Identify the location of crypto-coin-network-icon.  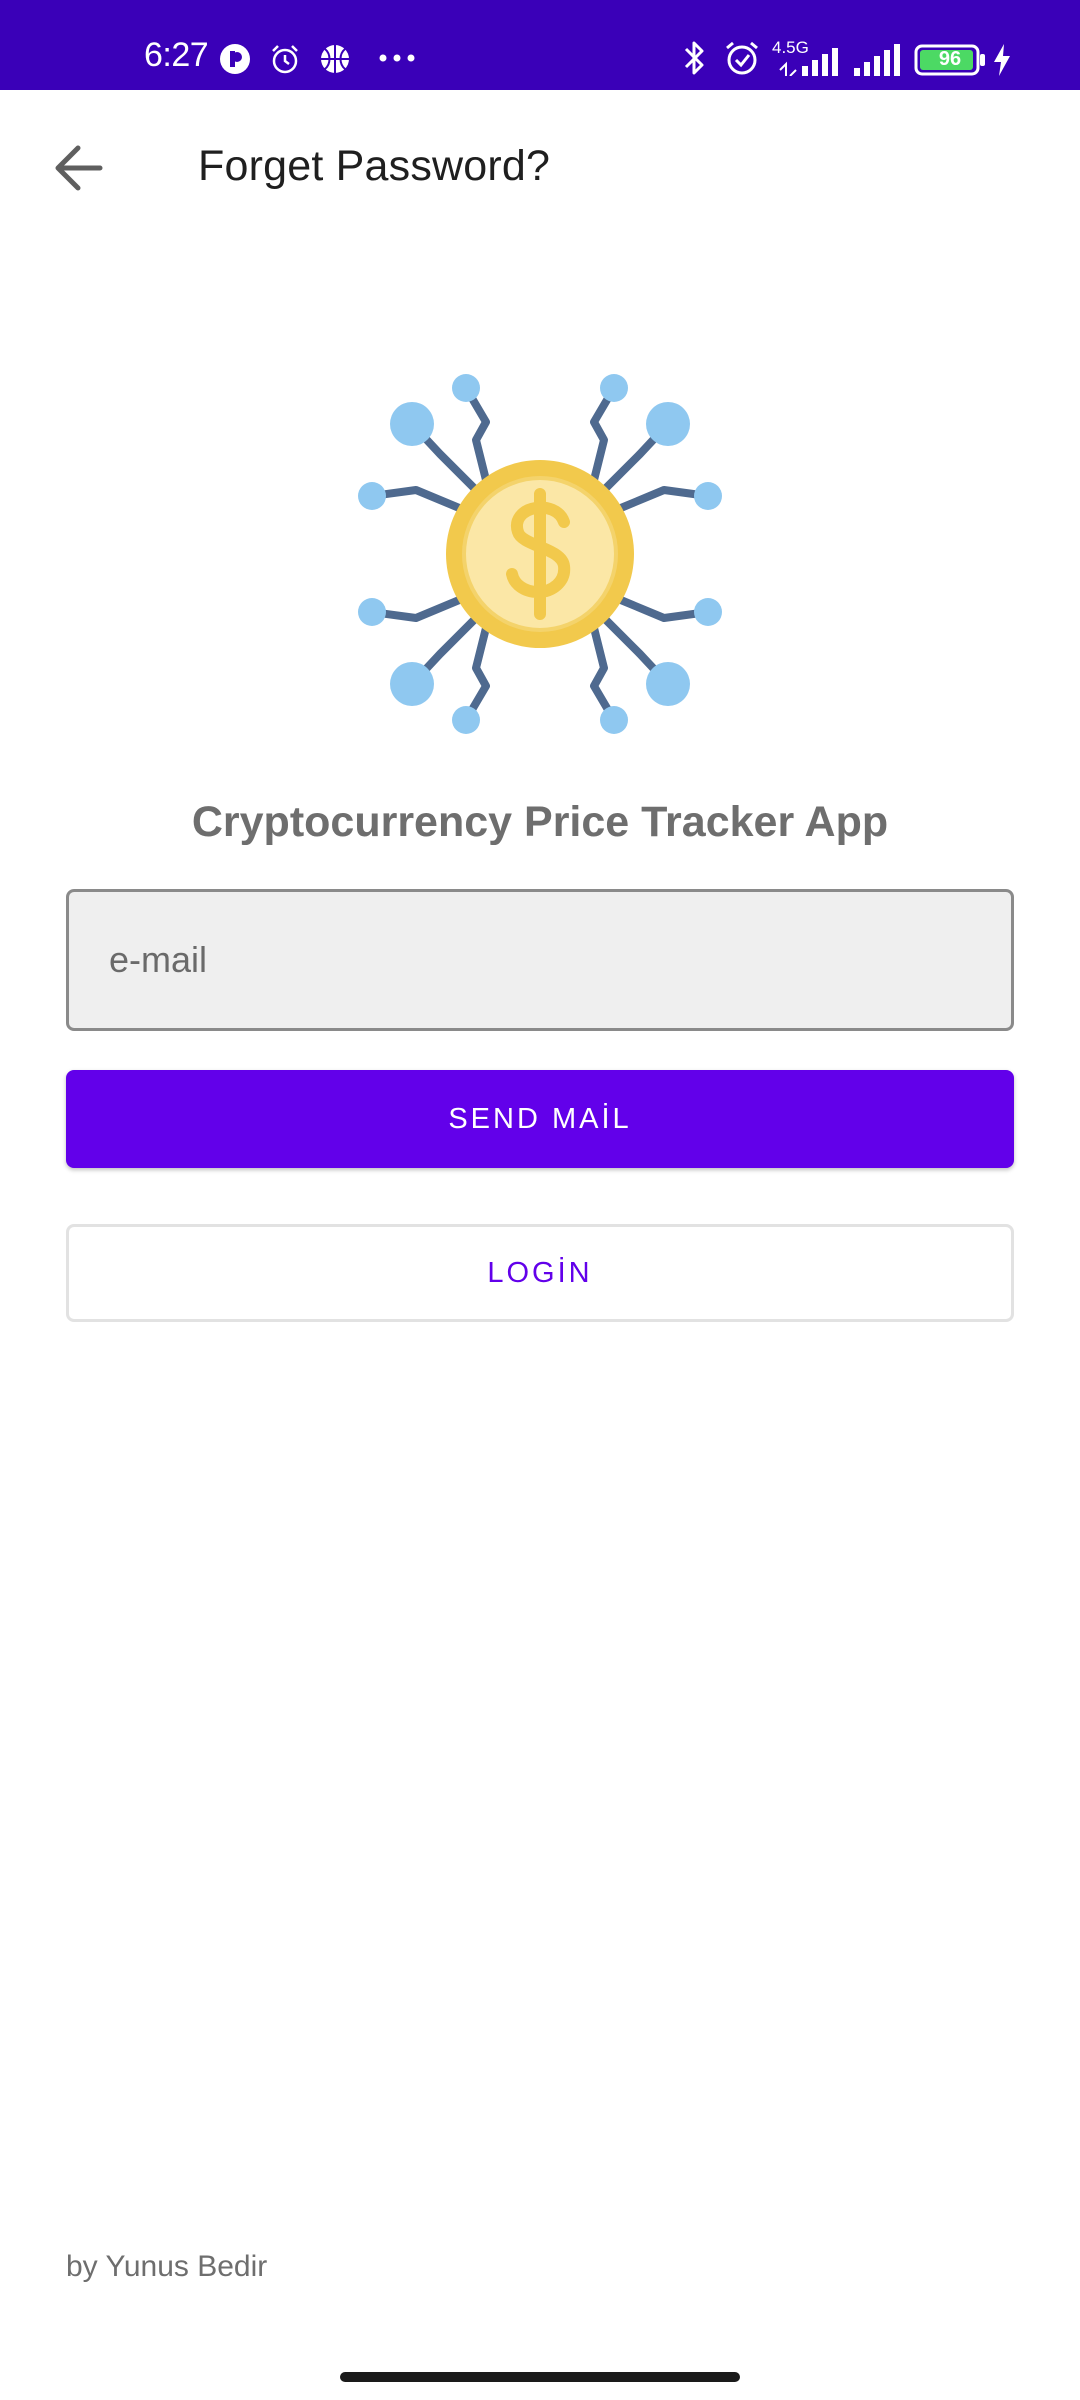
(540, 554).